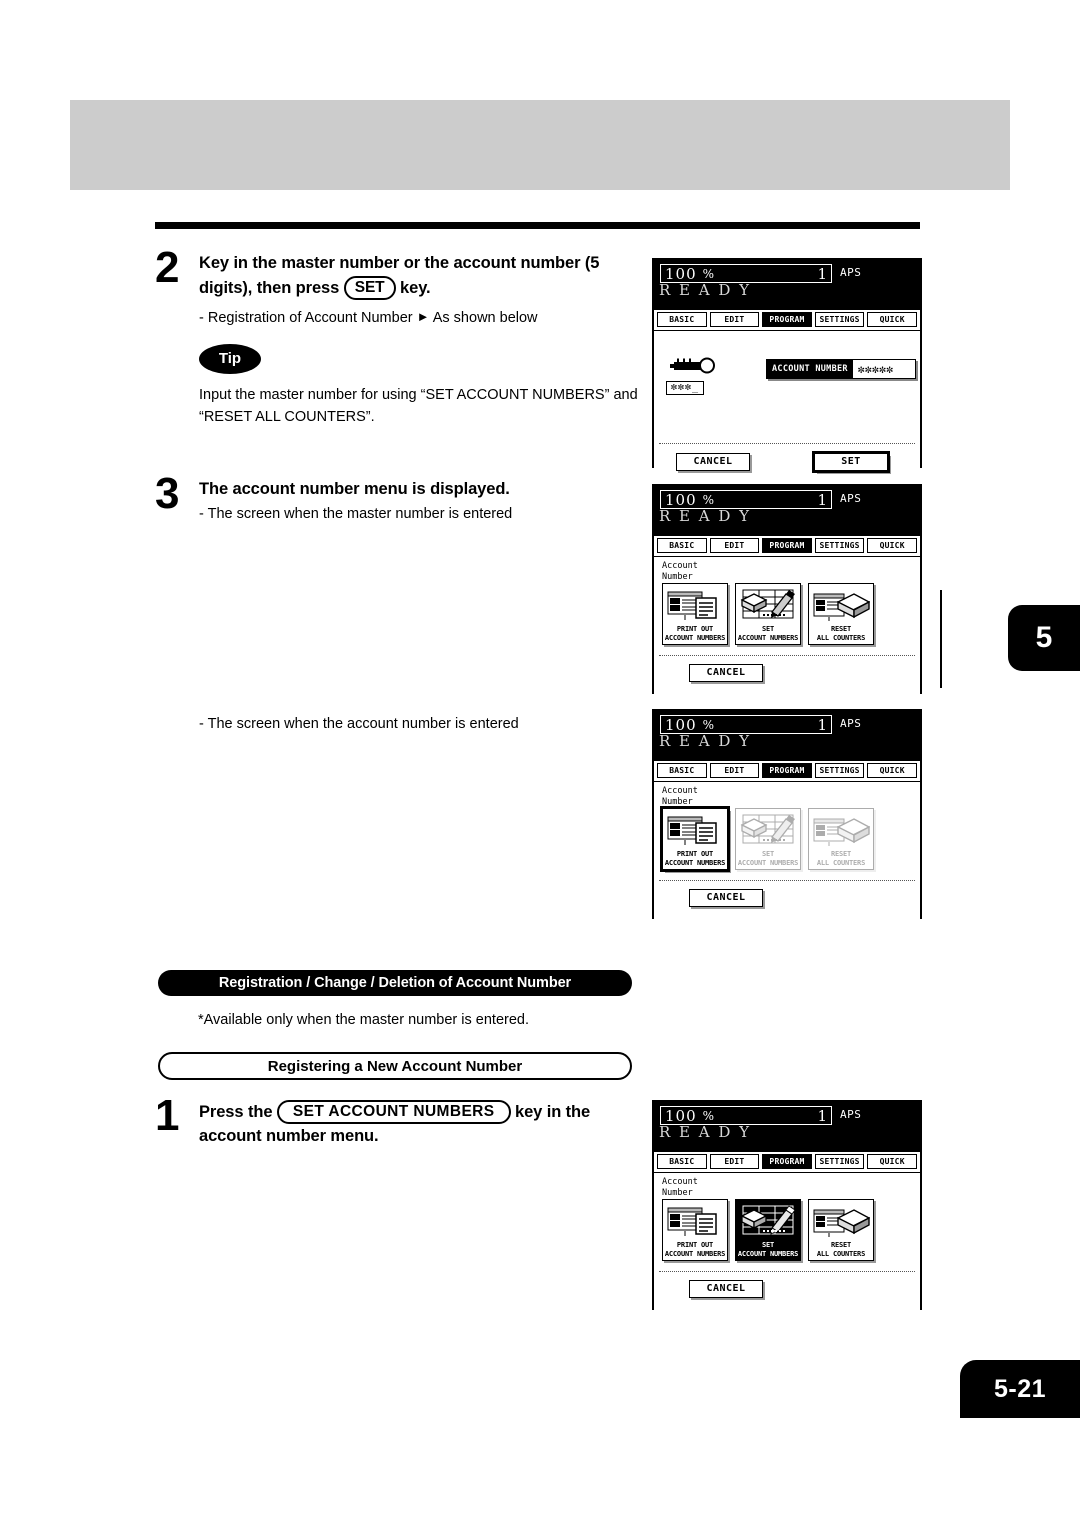 The width and height of the screenshot is (1080, 1528). What do you see at coordinates (851, 462) in the screenshot?
I see `set-button: SET` at bounding box center [851, 462].